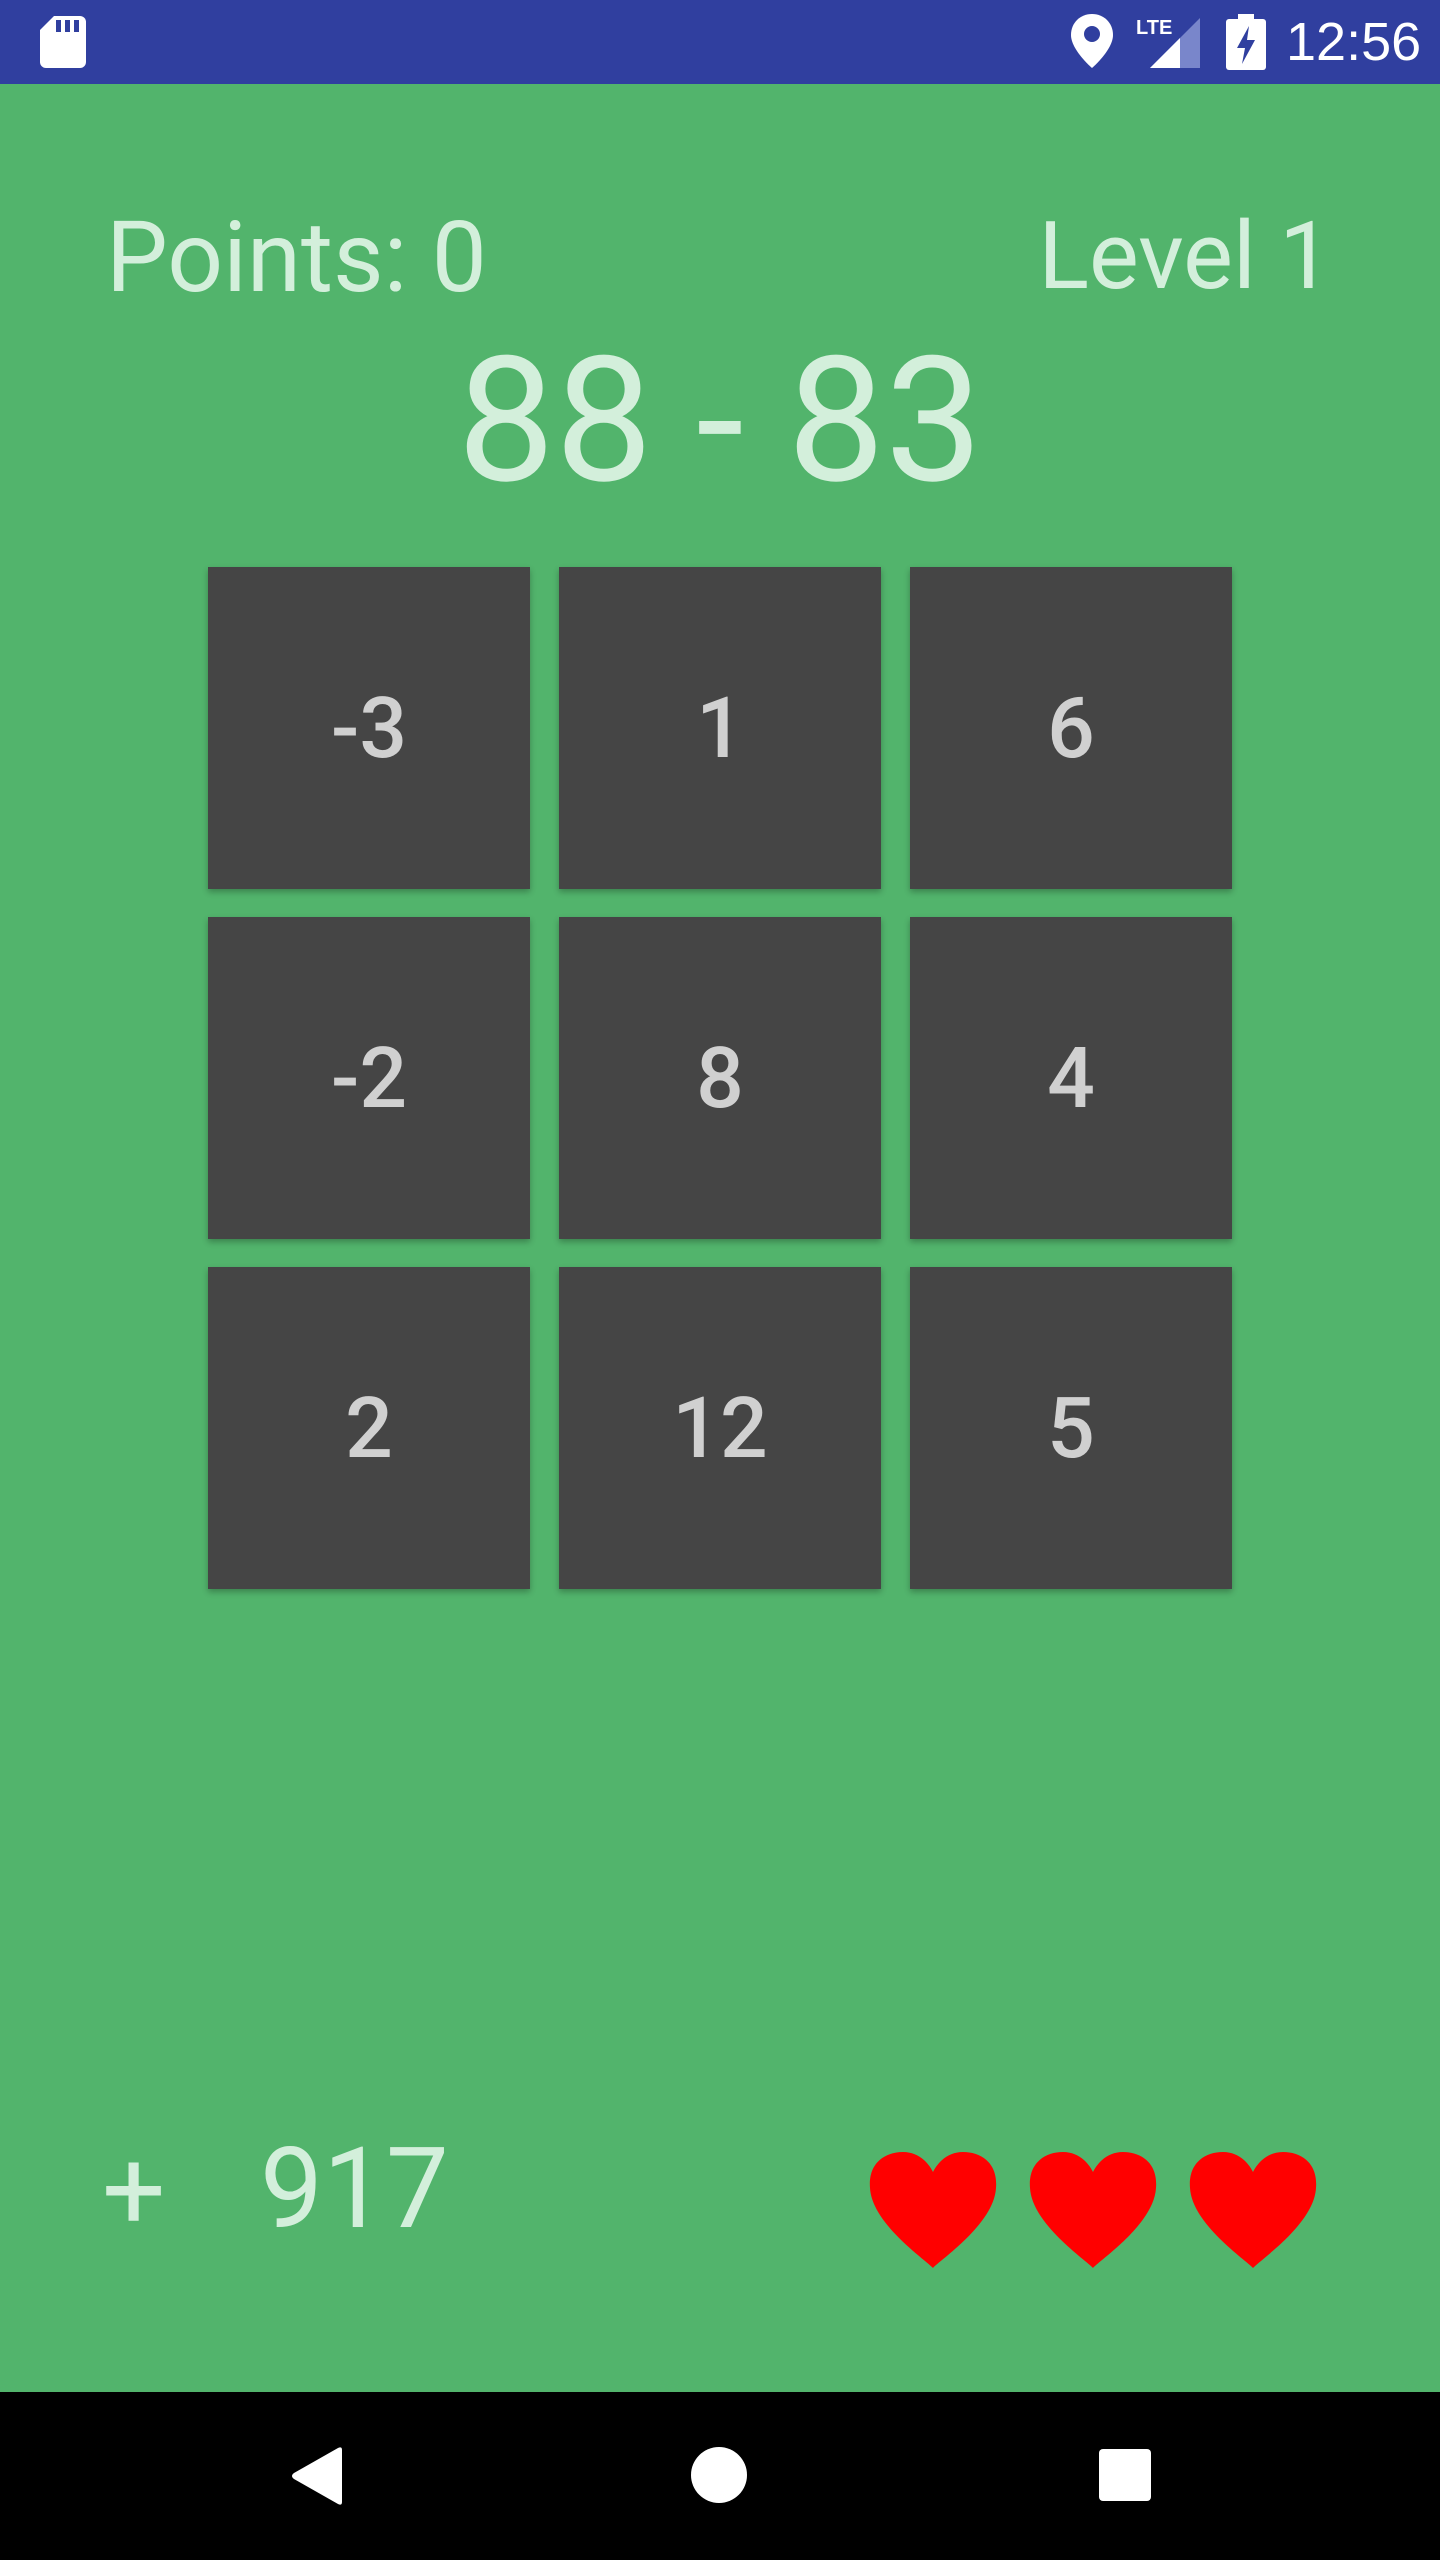 The image size is (1440, 2560). I want to click on bonus-value: 917, so click(354, 2189).